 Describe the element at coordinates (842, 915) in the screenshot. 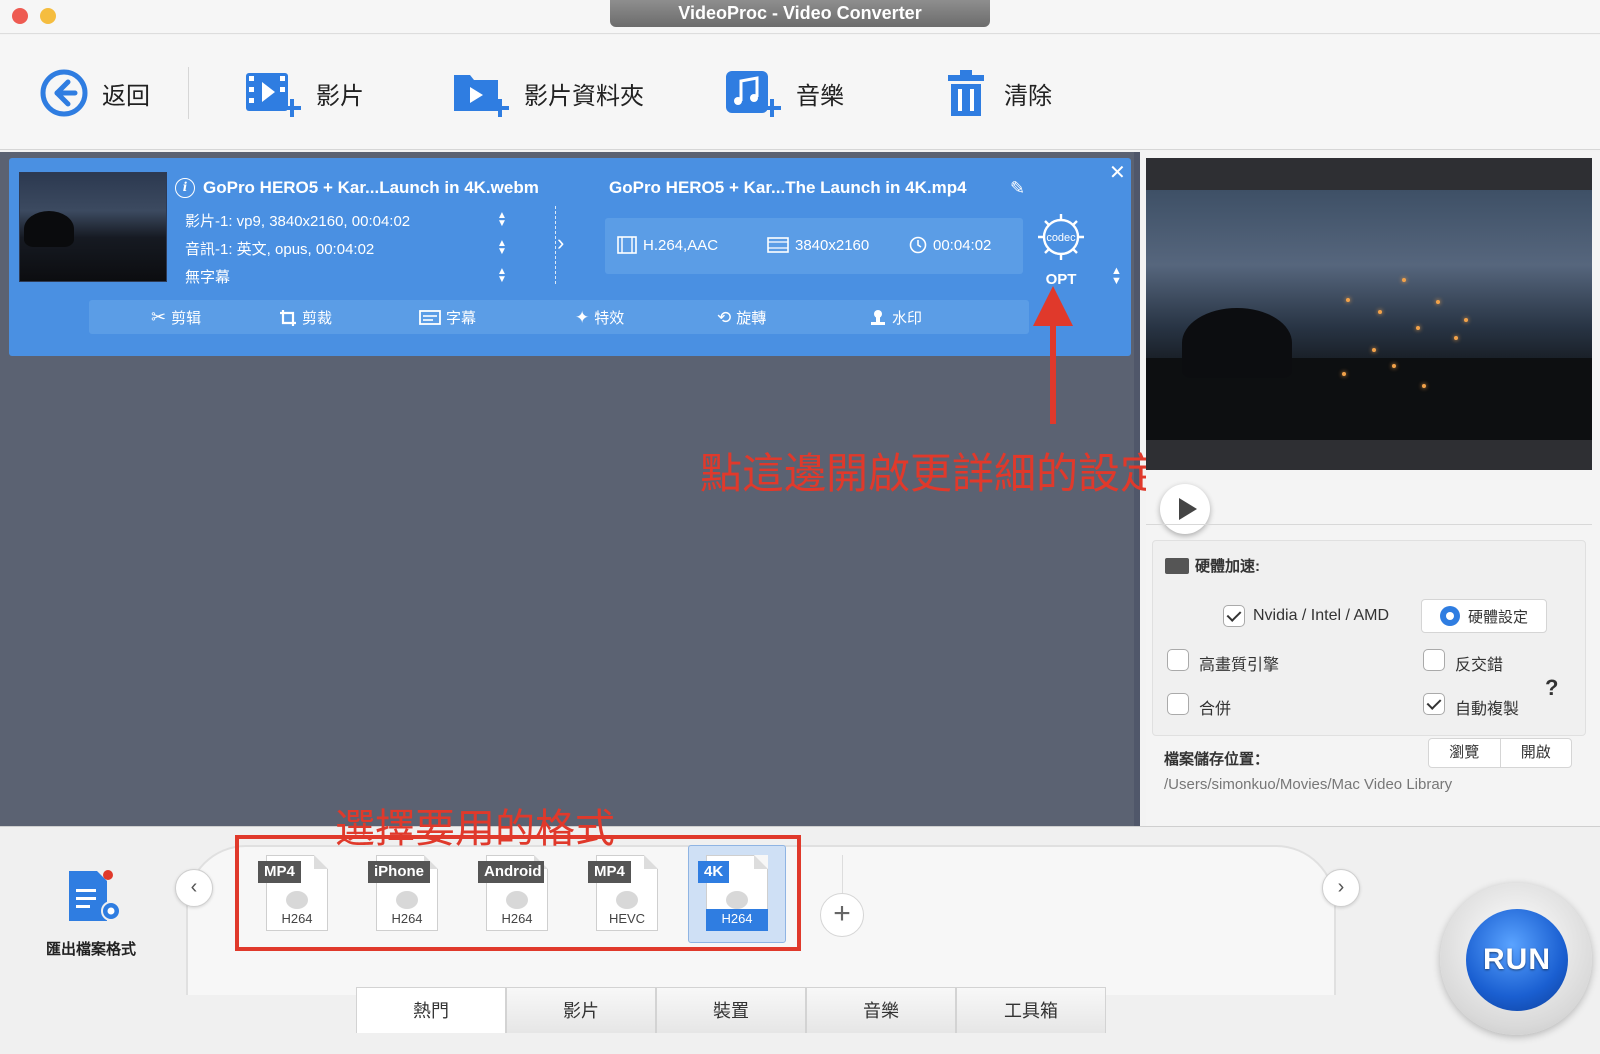

I see `add-format-icon: +` at that location.